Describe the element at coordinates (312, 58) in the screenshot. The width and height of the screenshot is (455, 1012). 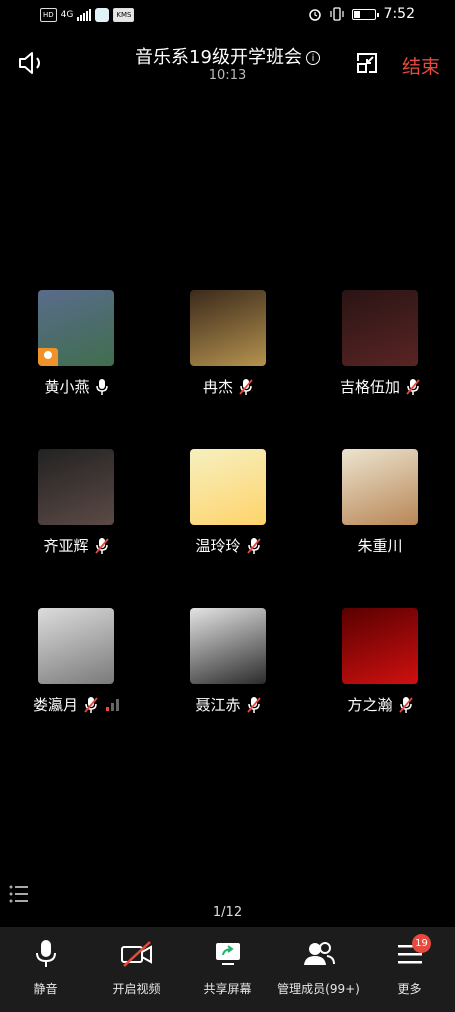
I see `info-icon: i` at that location.